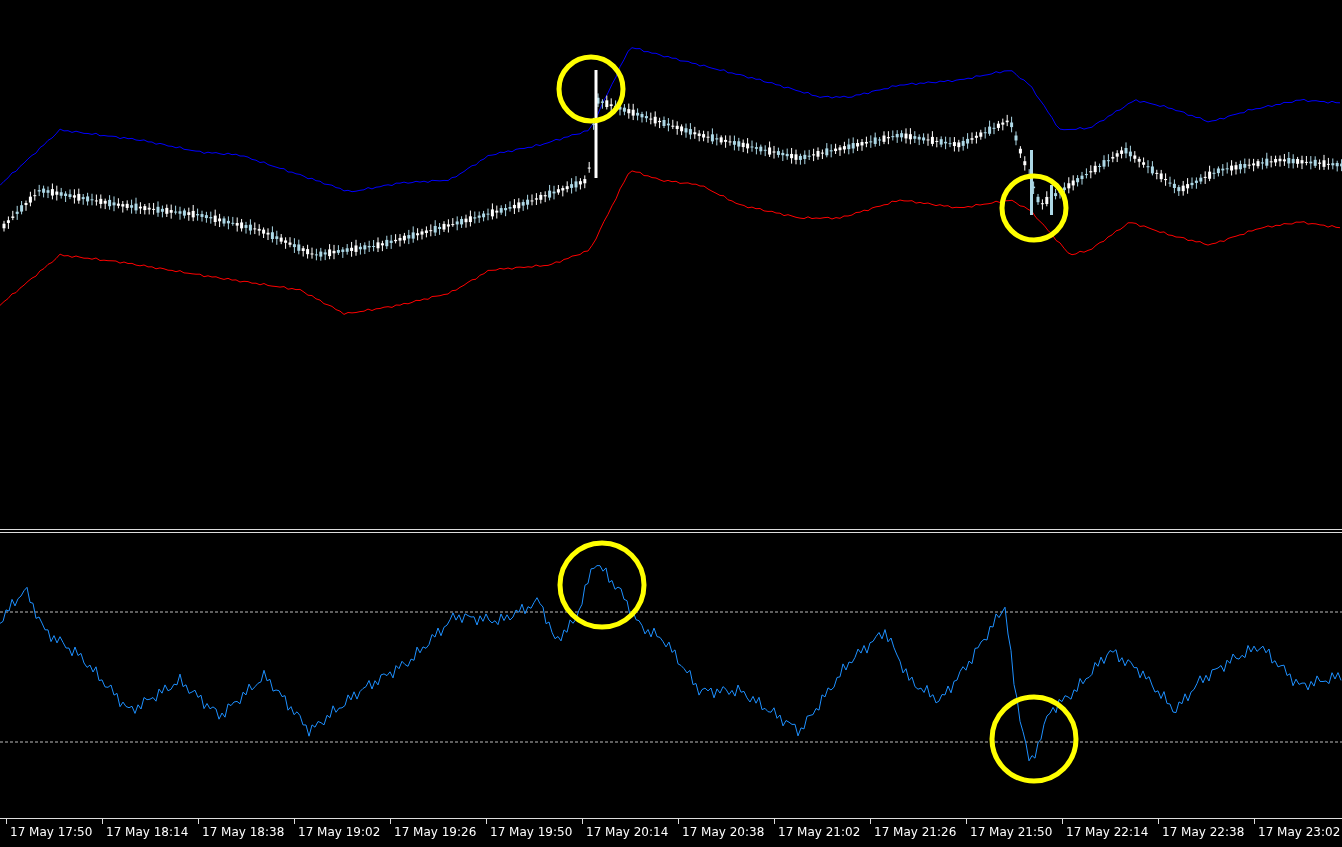 The width and height of the screenshot is (1342, 847). Describe the element at coordinates (147, 832) in the screenshot. I see `time-label: 17 May 18:14` at that location.